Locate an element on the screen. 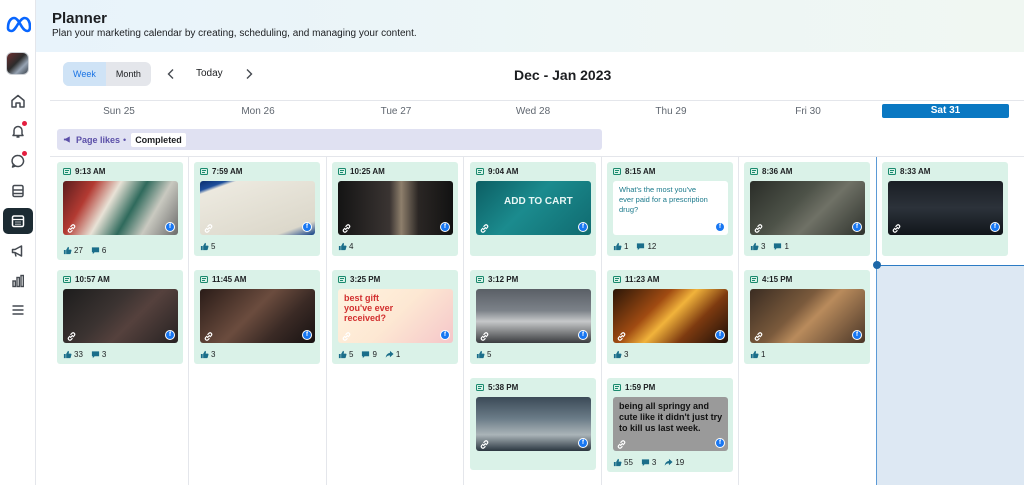  post-stats: 3 is located at coordinates (211, 354).